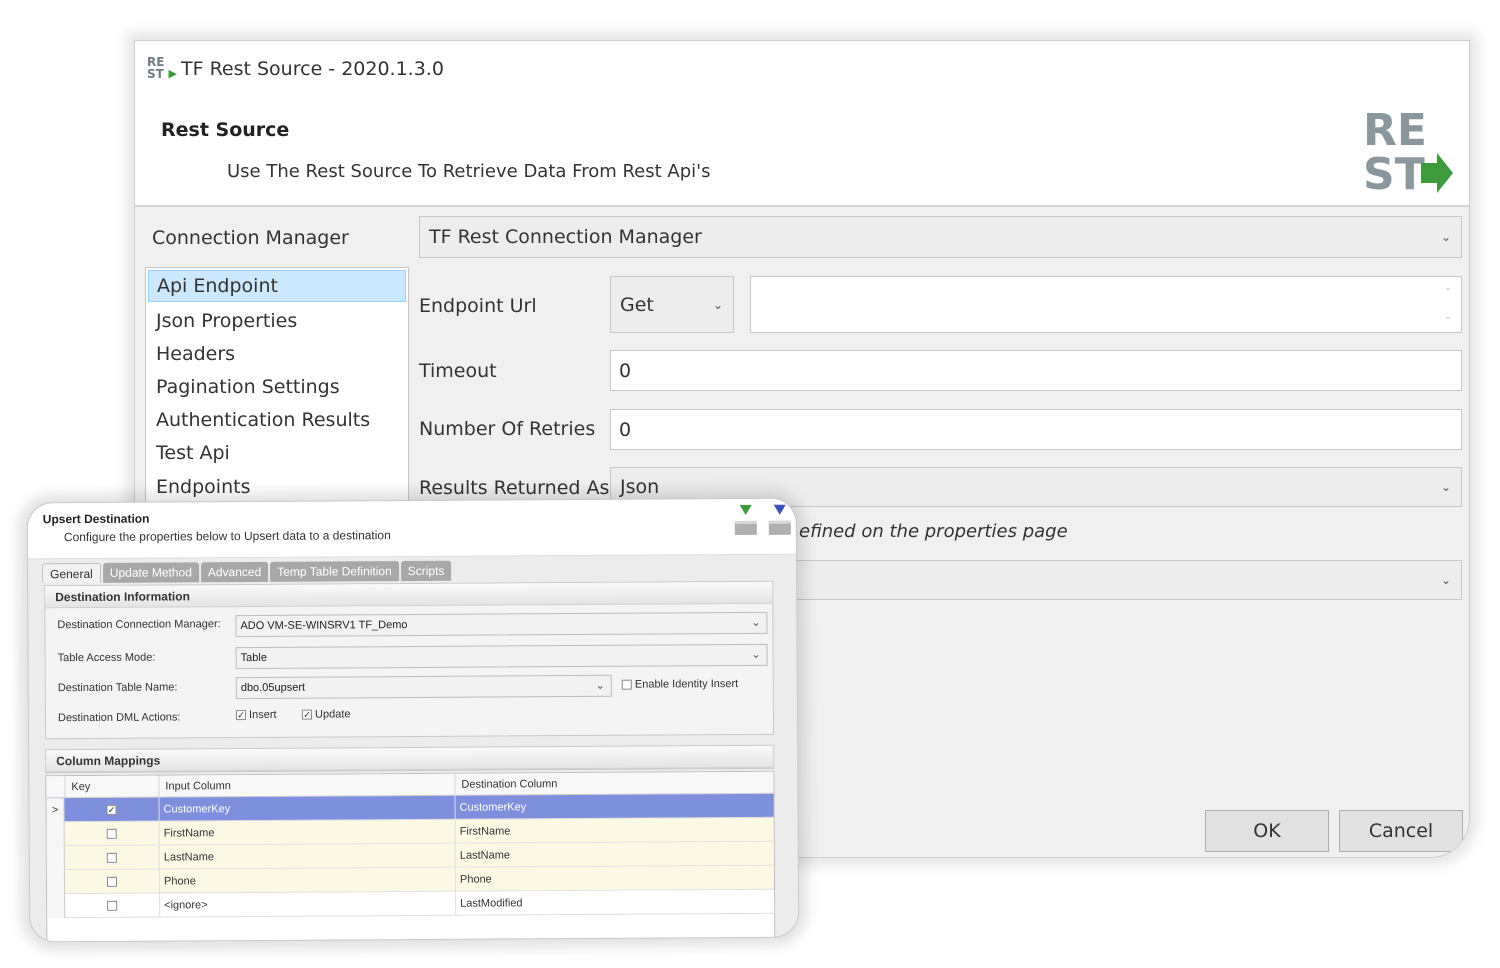  I want to click on input-column-cell: FirstName, so click(306, 832).